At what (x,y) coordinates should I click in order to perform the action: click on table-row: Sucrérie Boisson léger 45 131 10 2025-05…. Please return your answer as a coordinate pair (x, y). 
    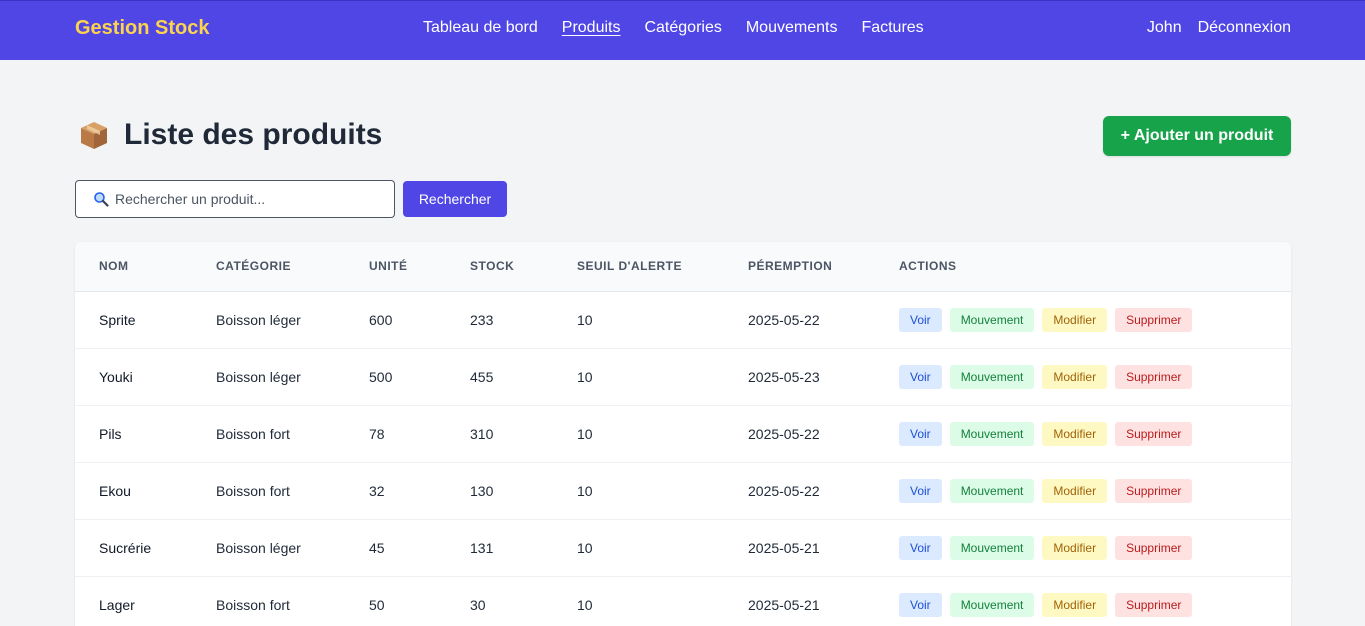
    Looking at the image, I should click on (683, 547).